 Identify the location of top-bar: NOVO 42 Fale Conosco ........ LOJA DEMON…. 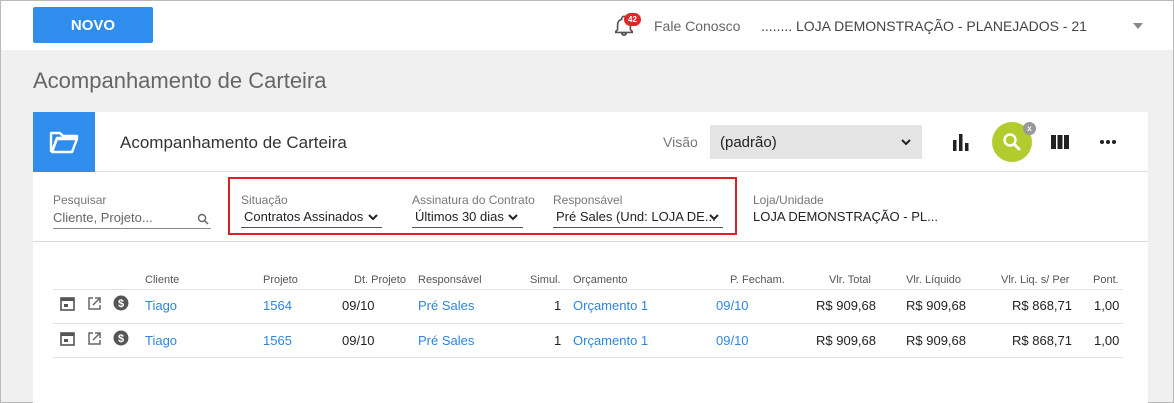
(587, 25).